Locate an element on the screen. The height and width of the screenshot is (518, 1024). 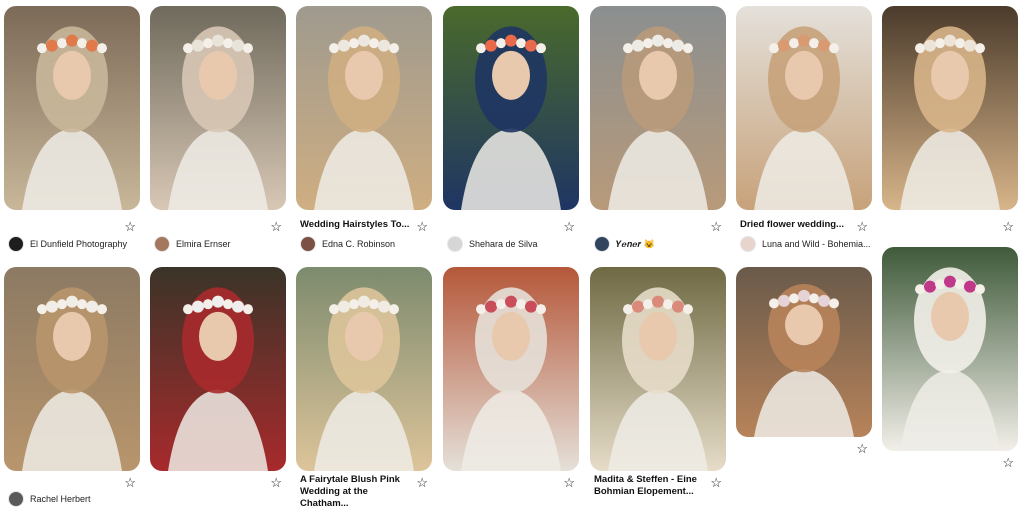
pin-author: 𝒀𝒆𝒏𝒆𝒓 😺 is located at coordinates (624, 244).